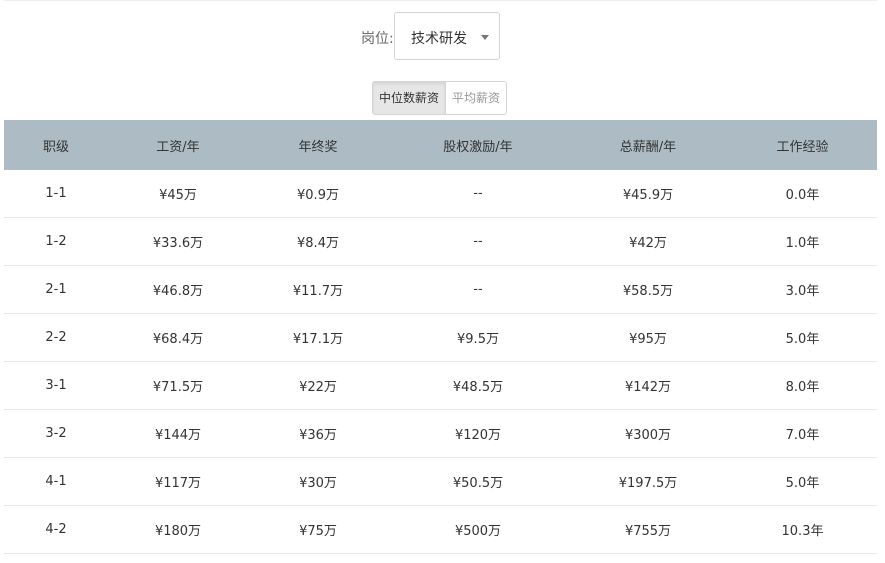 This screenshot has width=885, height=563. Describe the element at coordinates (648, 385) in the screenshot. I see `cell-total: ¥142万` at that location.